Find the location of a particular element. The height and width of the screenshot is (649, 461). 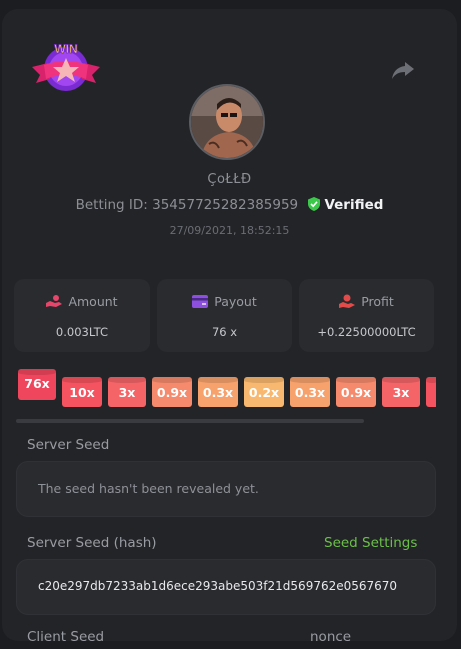

stat-profit-label: Profit is located at coordinates (377, 301).